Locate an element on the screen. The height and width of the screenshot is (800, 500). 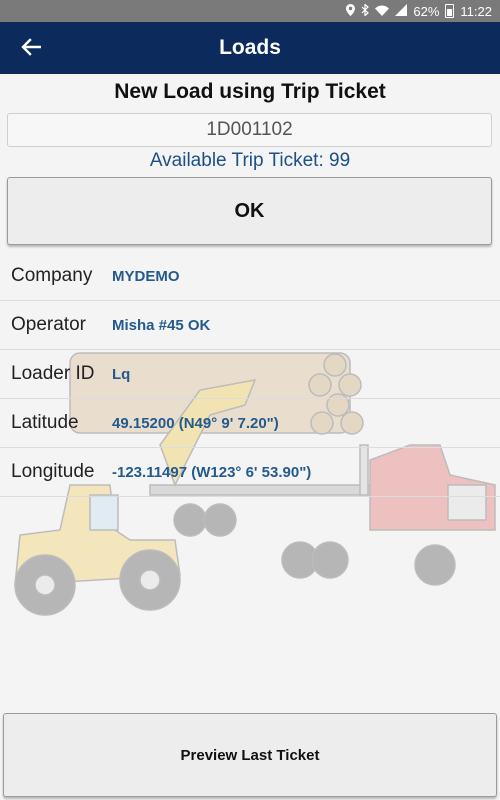
wifi-icon is located at coordinates (382, 11).